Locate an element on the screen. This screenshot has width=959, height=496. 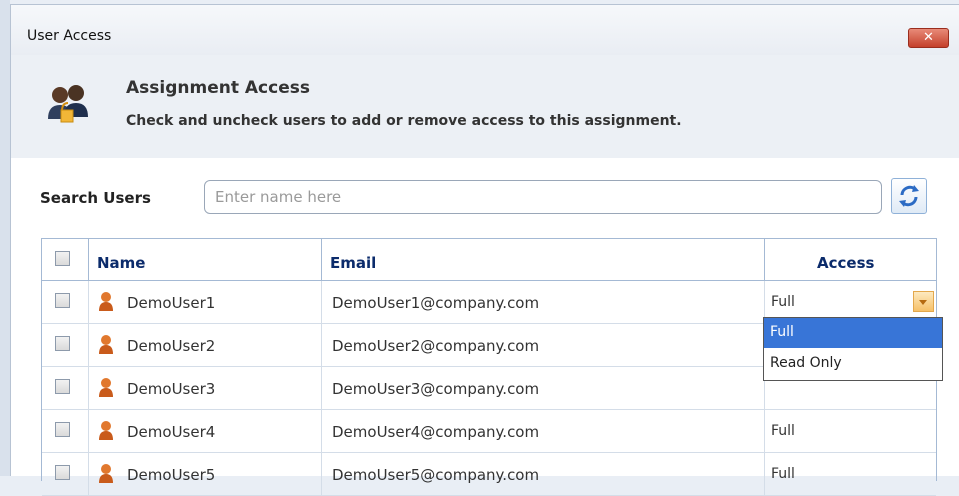
dropdown-option-read-only: Read Only is located at coordinates (853, 364).